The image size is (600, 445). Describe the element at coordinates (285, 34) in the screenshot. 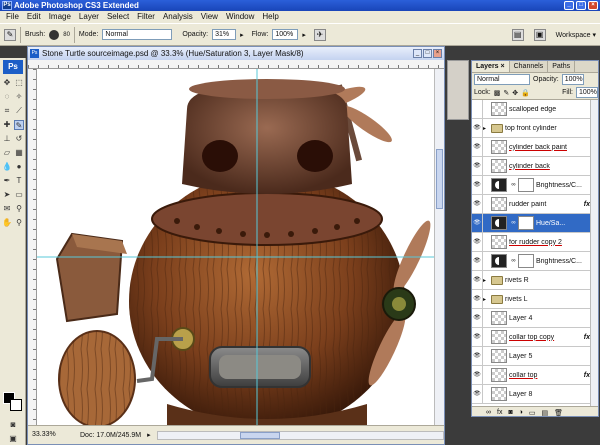

I see `flow-input: 100%` at that location.